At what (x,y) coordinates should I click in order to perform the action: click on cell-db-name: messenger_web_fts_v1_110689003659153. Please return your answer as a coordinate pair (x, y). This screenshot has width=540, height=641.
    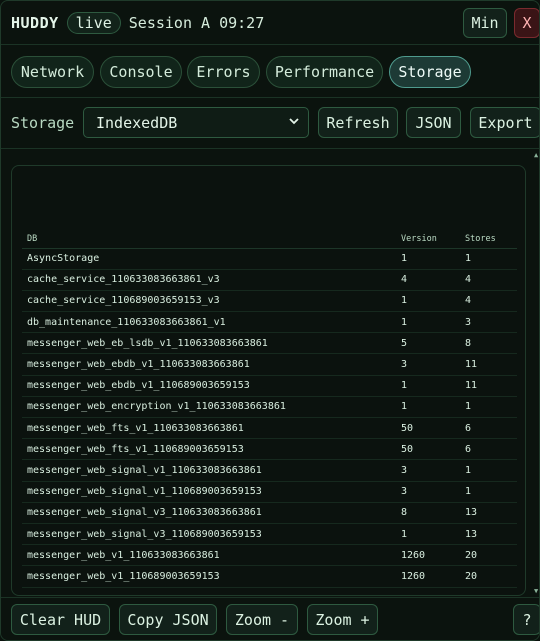
    Looking at the image, I should click on (209, 449).